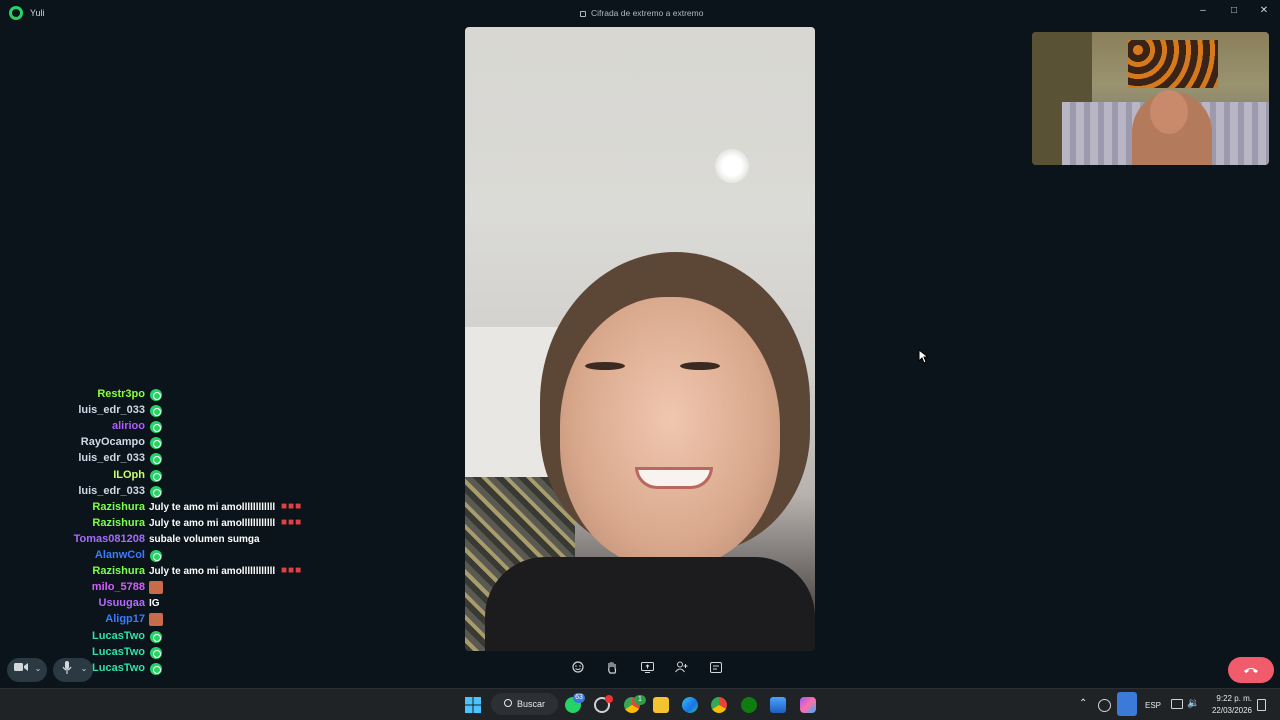 This screenshot has width=1280, height=720. I want to click on chat-message: Usuugaa IG, so click(170, 604).